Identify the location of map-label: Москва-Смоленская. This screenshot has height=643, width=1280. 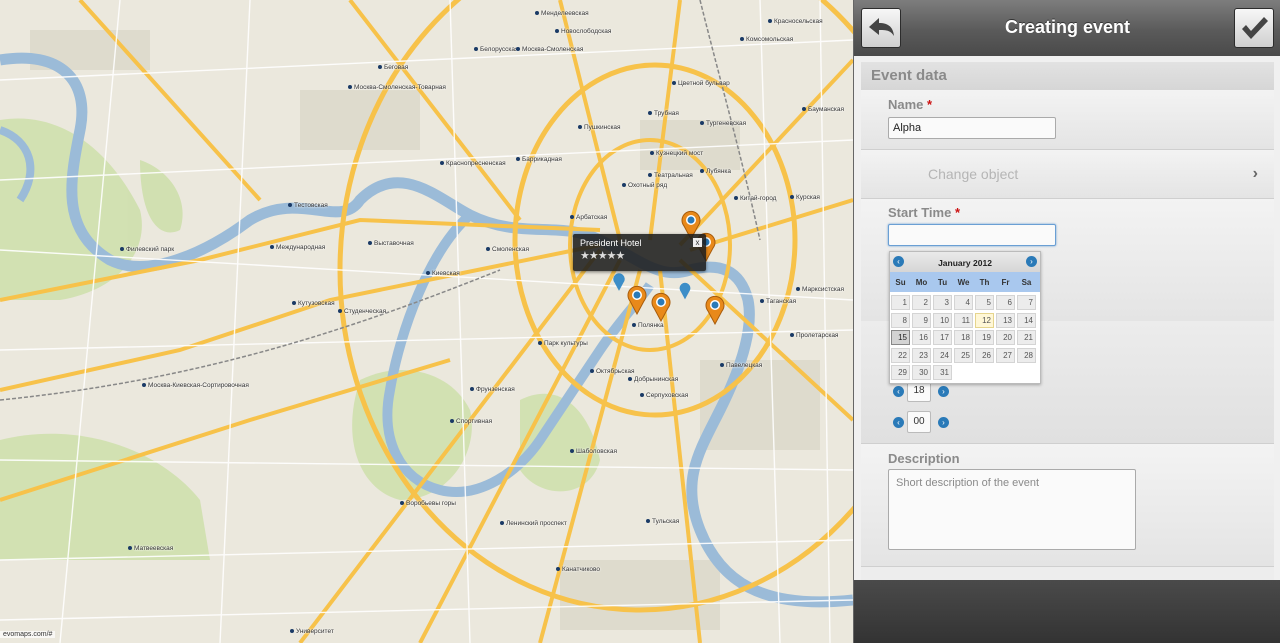
(549, 49).